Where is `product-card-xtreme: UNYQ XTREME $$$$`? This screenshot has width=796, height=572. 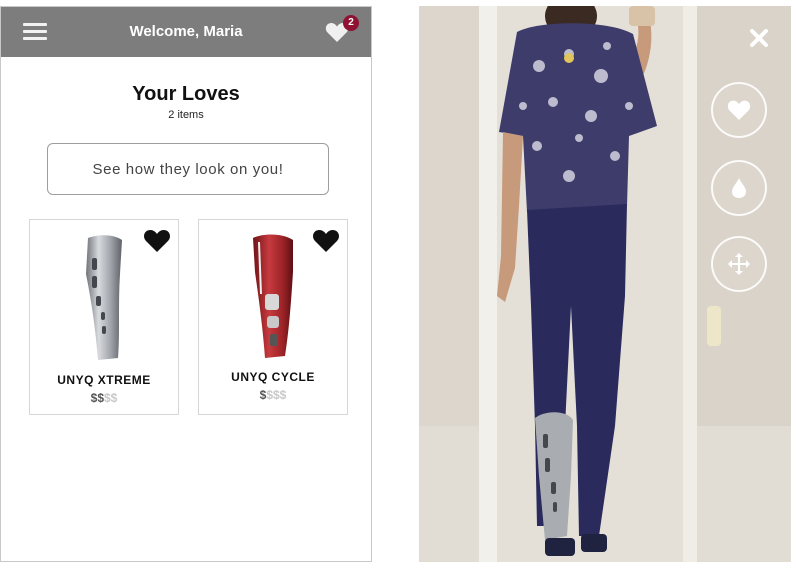 product-card-xtreme: UNYQ XTREME $$$$ is located at coordinates (104, 317).